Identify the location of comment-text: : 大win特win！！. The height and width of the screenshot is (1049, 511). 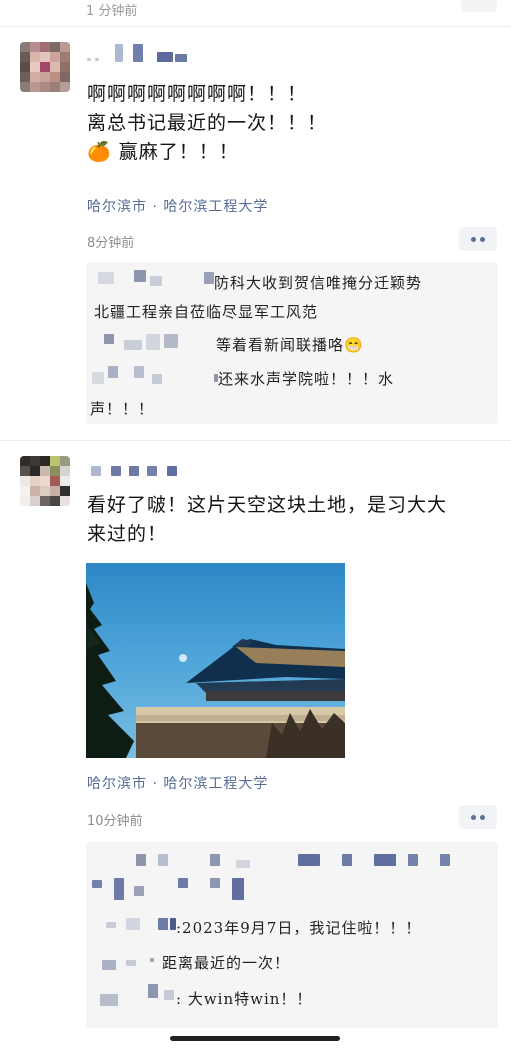
(244, 999).